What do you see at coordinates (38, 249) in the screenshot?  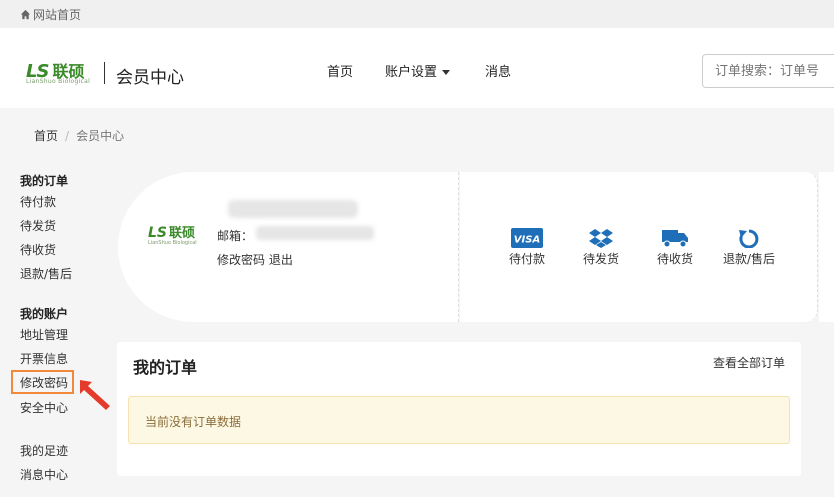 I see `sidebar-item-pending-receipt: 待收货` at bounding box center [38, 249].